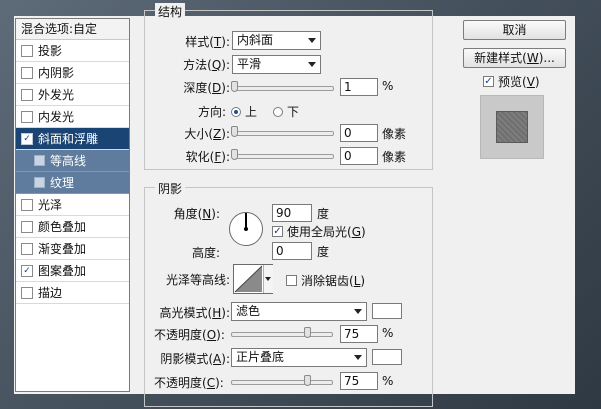  I want to click on style-item-label: 纹理, so click(62, 182).